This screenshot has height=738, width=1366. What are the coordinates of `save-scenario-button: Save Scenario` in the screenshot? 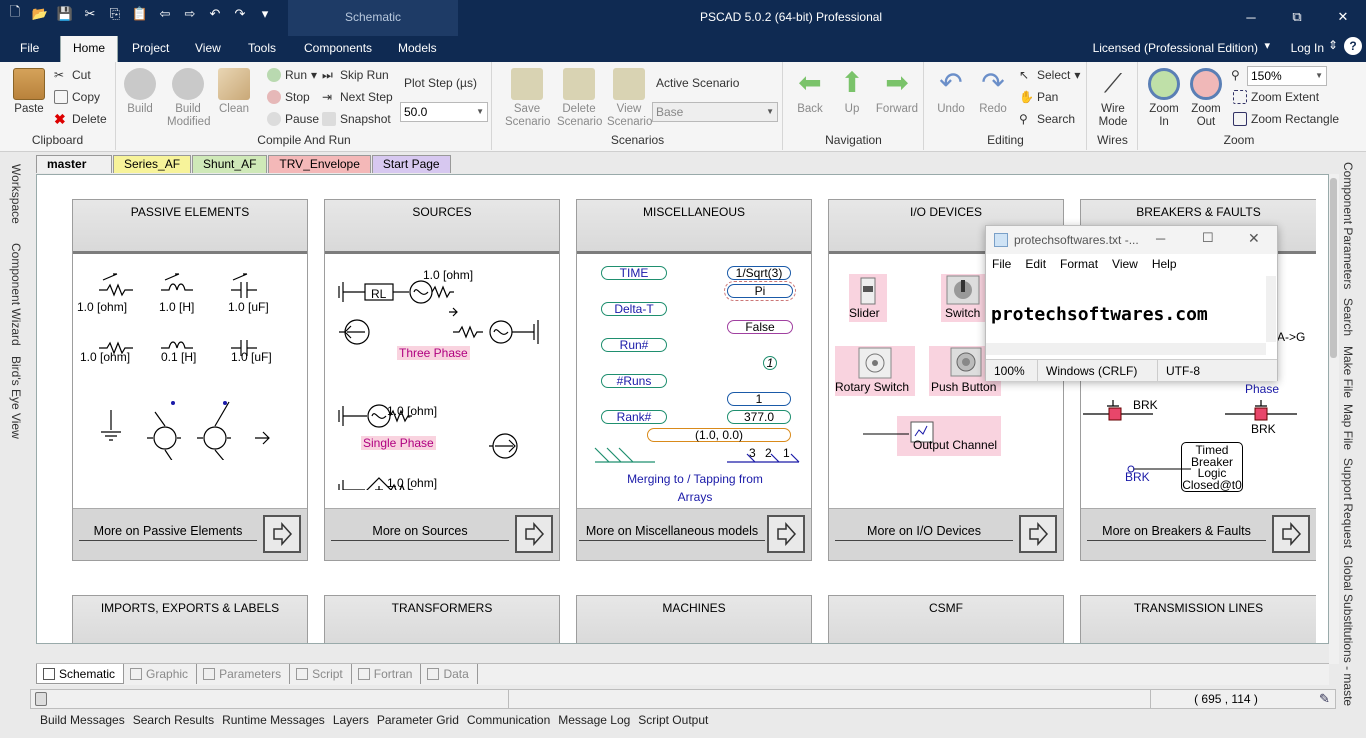 It's located at (527, 98).